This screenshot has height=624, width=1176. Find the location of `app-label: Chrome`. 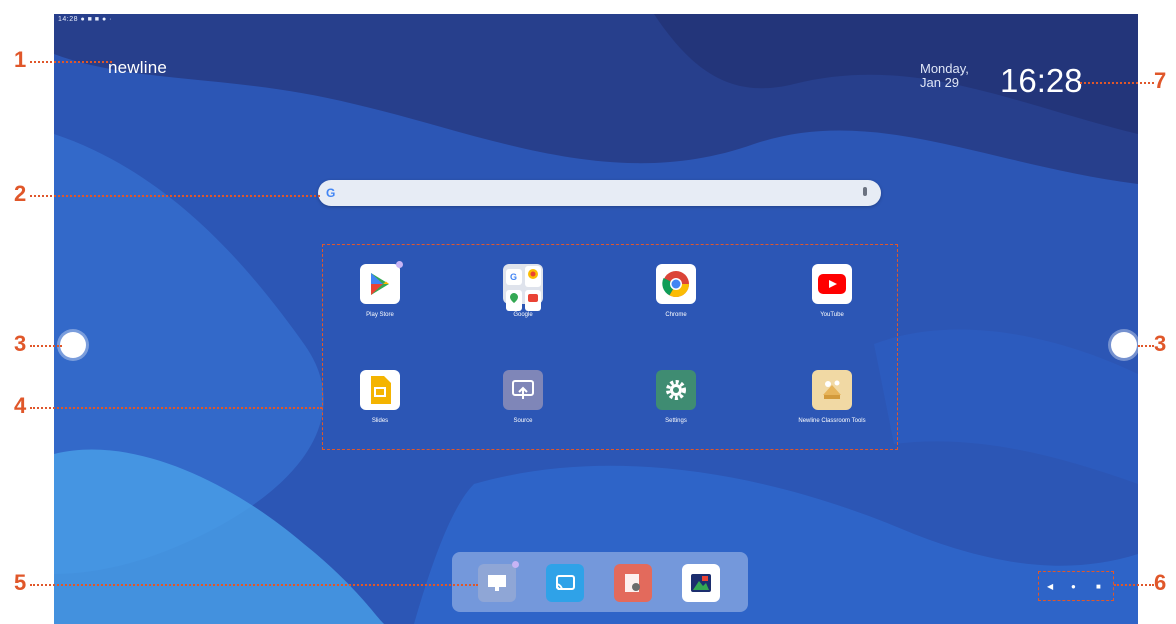

app-label: Chrome is located at coordinates (676, 315).